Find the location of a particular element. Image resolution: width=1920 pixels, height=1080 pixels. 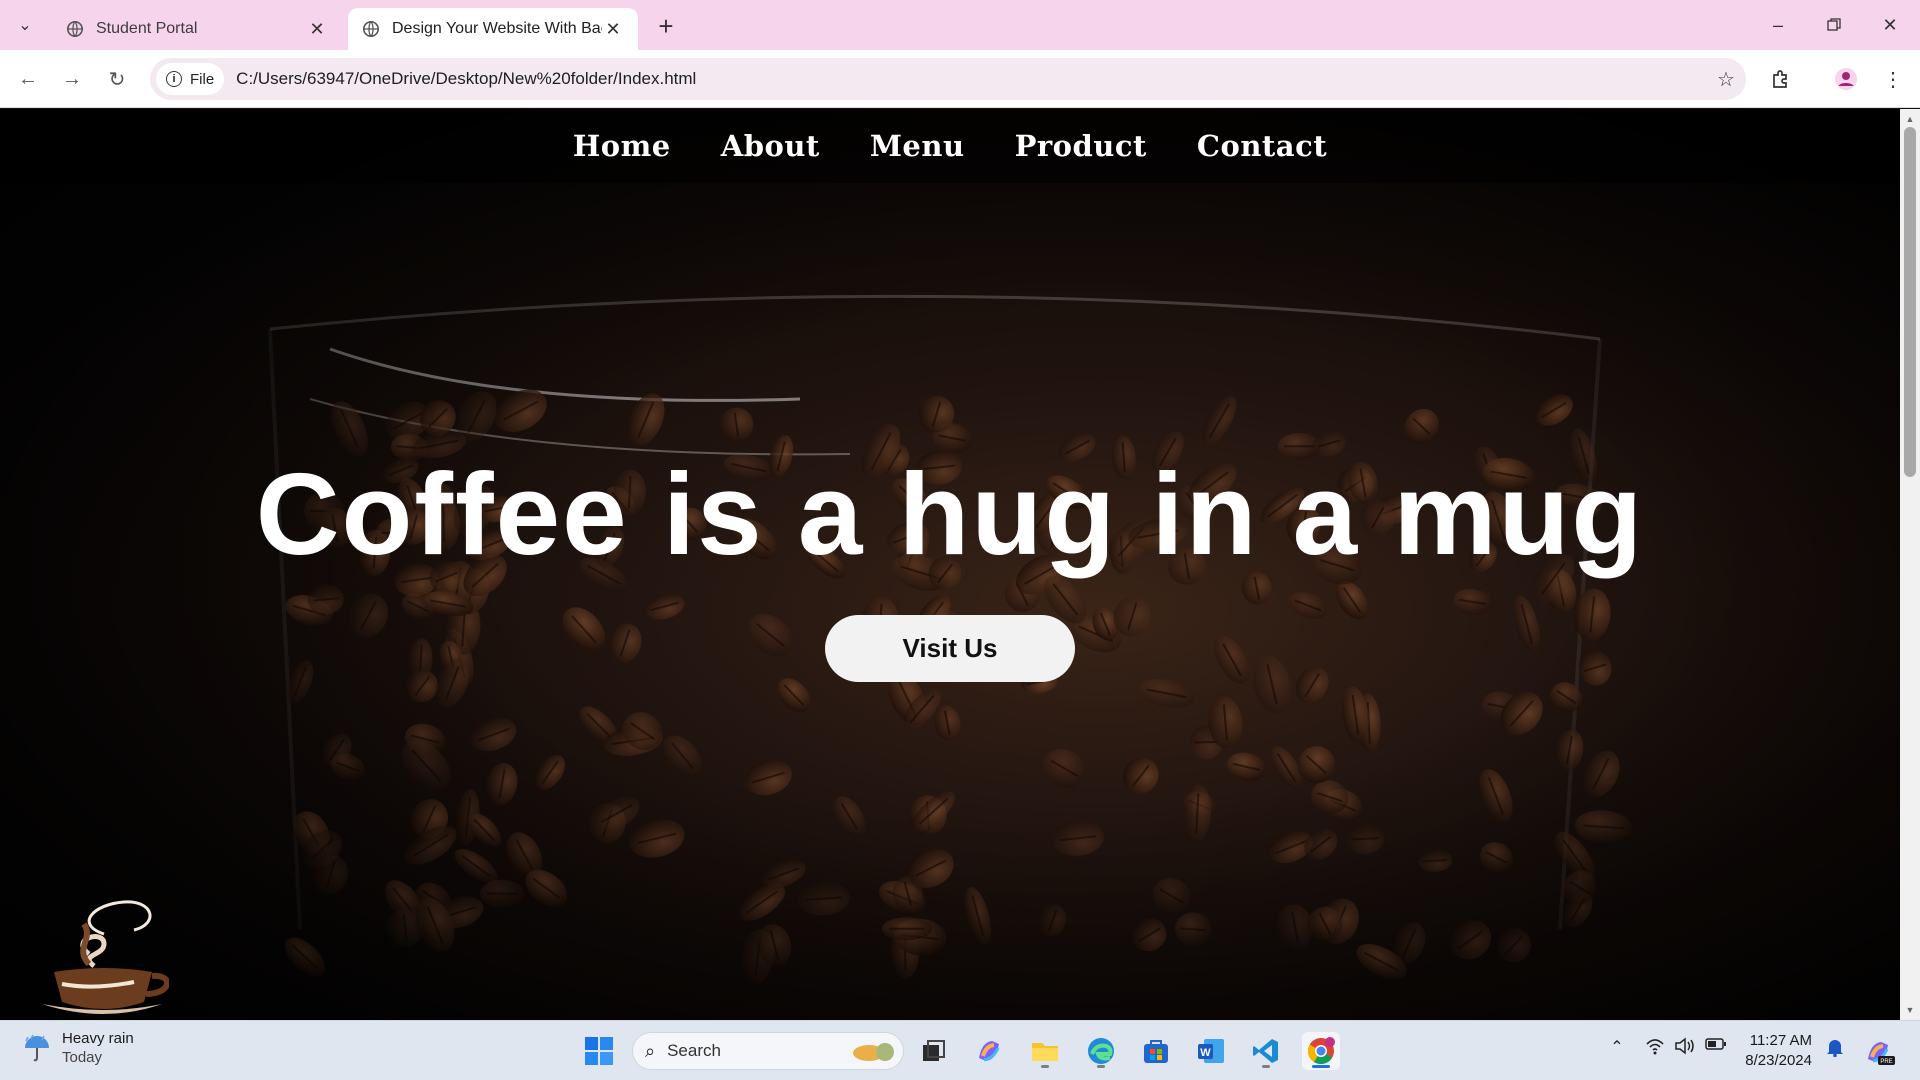

scheme-label: File is located at coordinates (202, 79).